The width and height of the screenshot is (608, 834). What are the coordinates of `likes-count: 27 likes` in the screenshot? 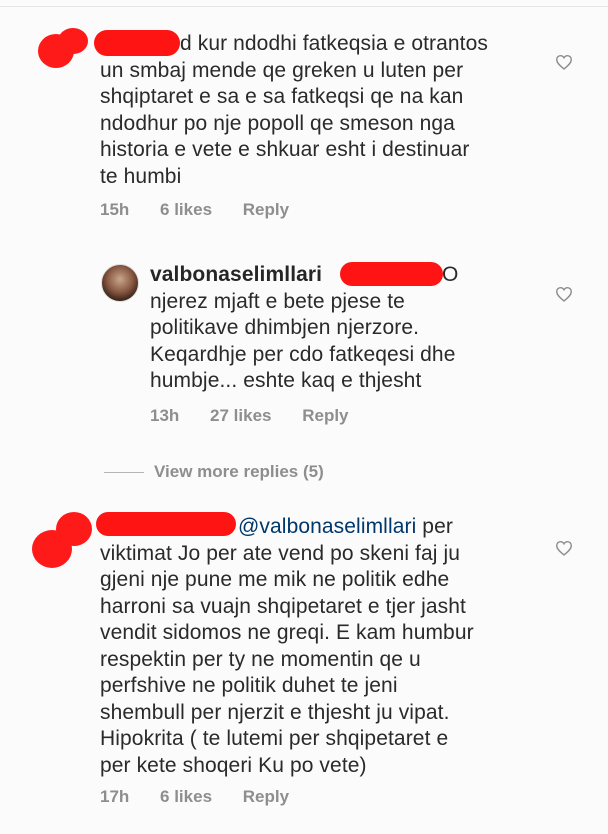 It's located at (240, 415).